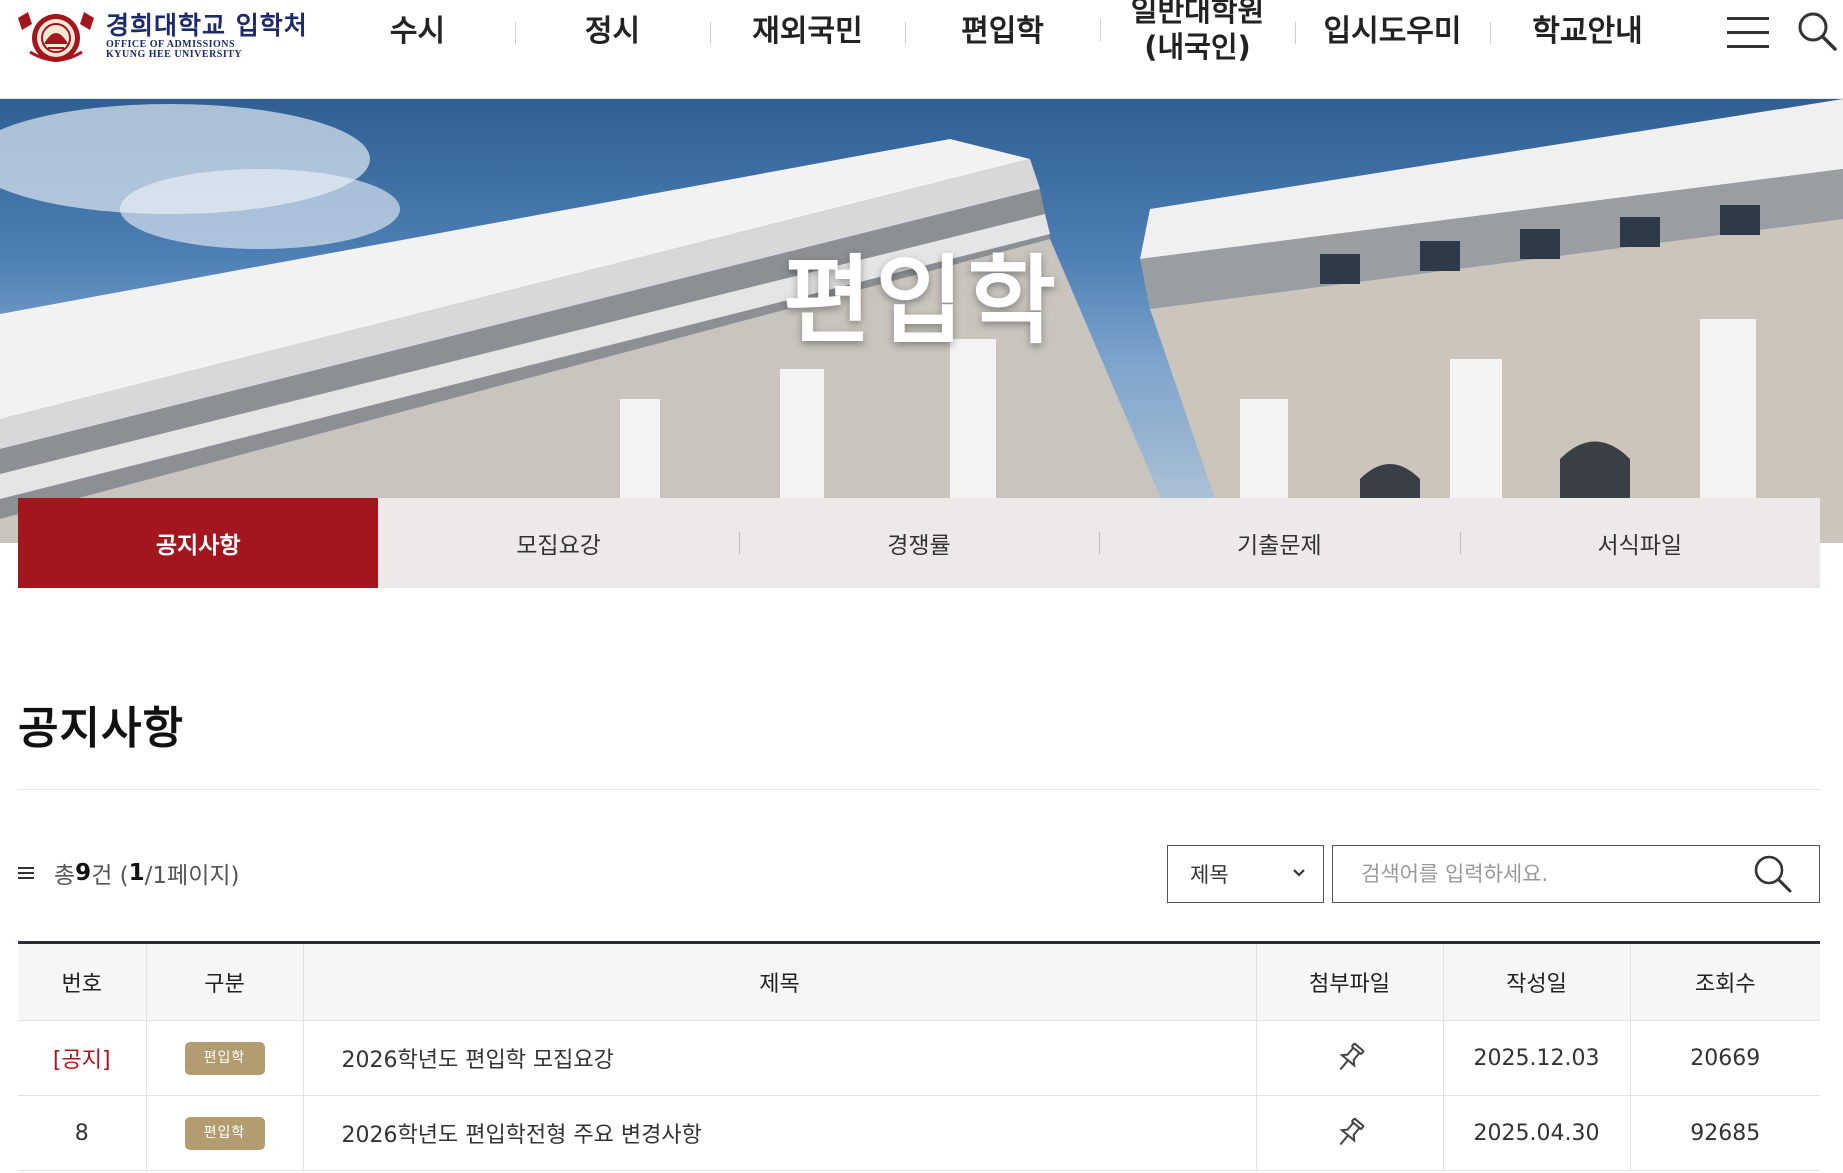 The height and width of the screenshot is (1173, 1843). Describe the element at coordinates (779, 981) in the screenshot. I see `column-header-subject: 제목` at that location.